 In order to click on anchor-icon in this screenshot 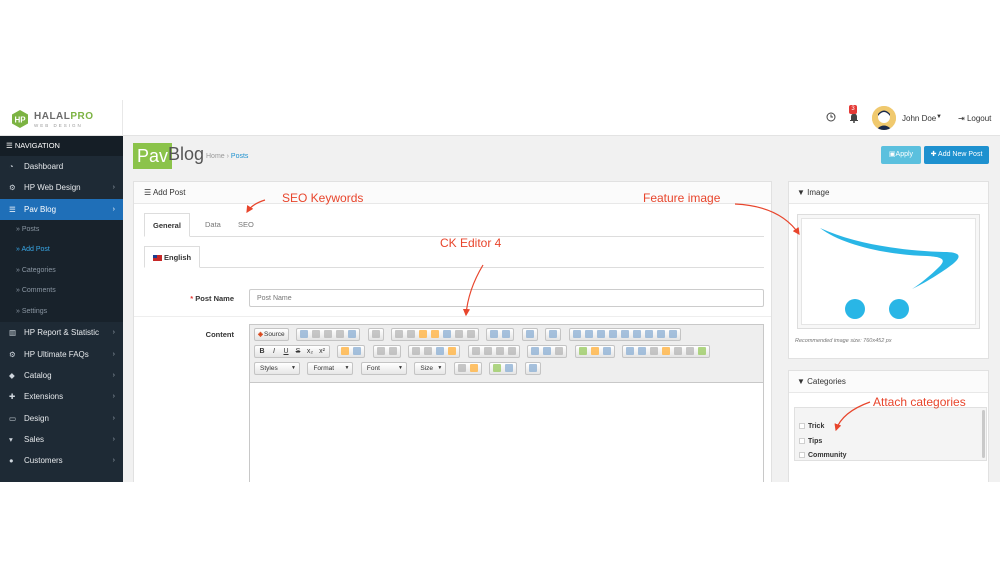, I will do `click(606, 351)`.